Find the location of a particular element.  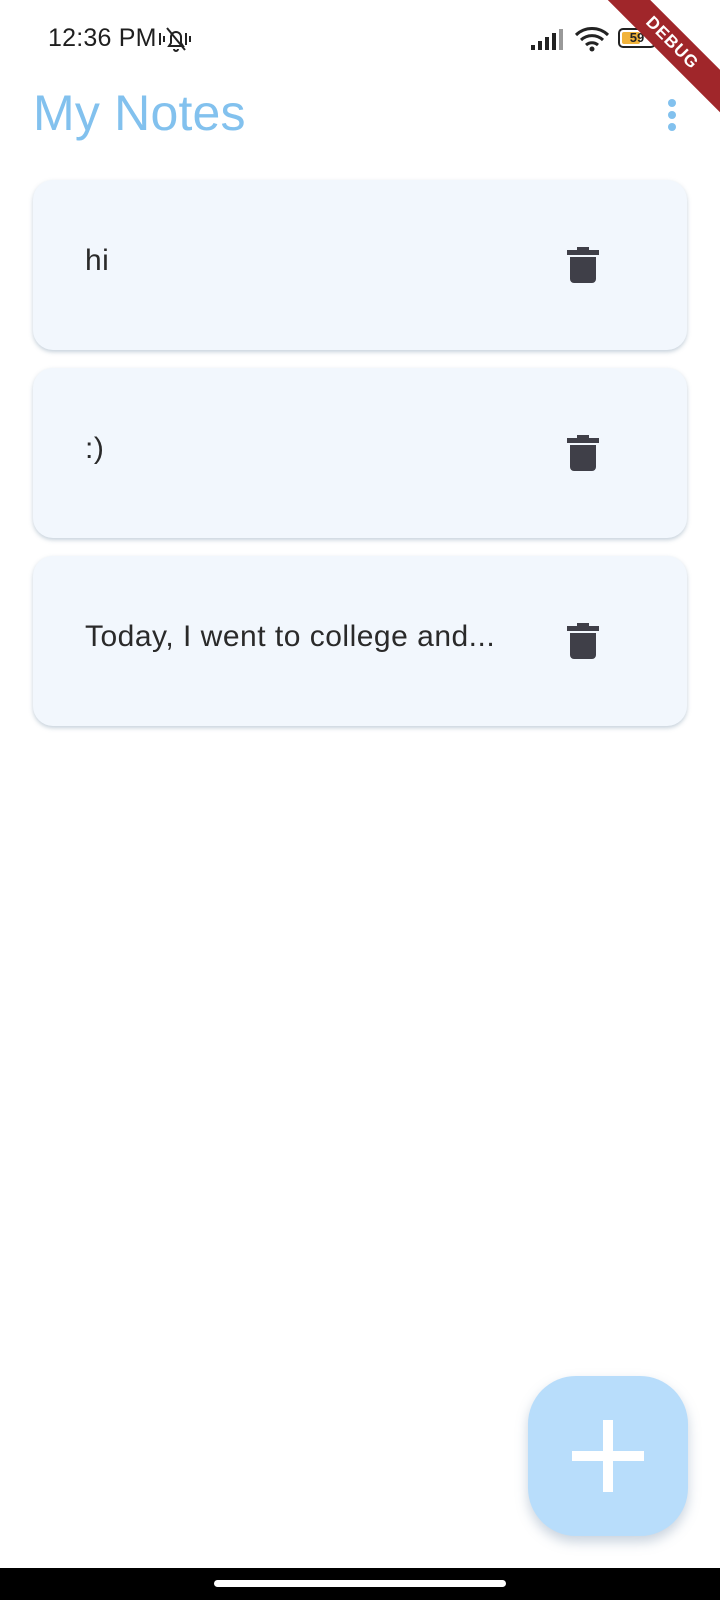

system-nav-bar is located at coordinates (360, 1584).